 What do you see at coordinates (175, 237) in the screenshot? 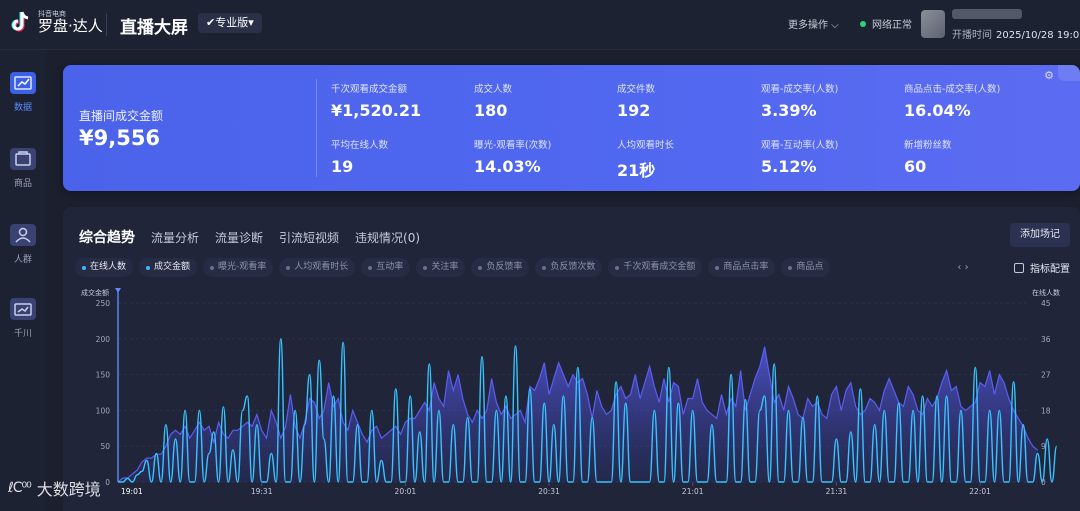
I see `tab-traffic-analysis: 流量分析` at bounding box center [175, 237].